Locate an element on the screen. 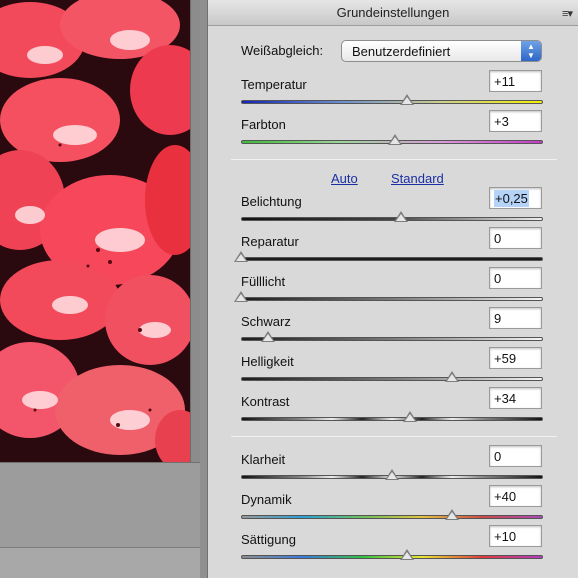  brightness-slider is located at coordinates (392, 379).